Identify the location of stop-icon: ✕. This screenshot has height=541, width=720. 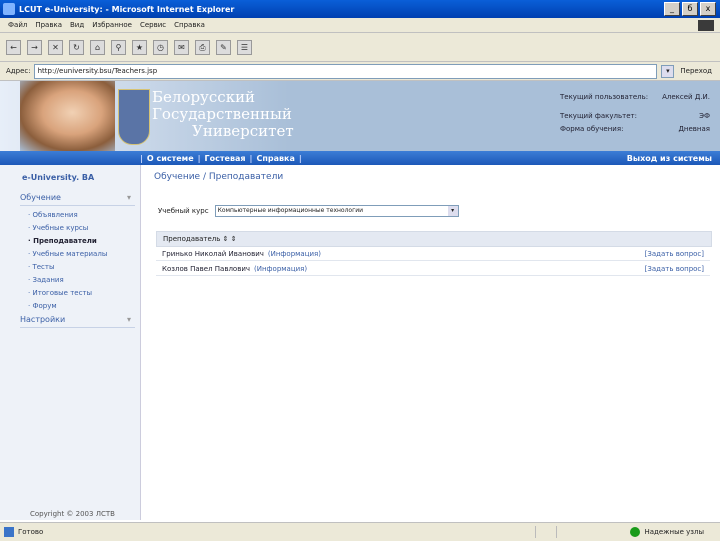
(55, 47).